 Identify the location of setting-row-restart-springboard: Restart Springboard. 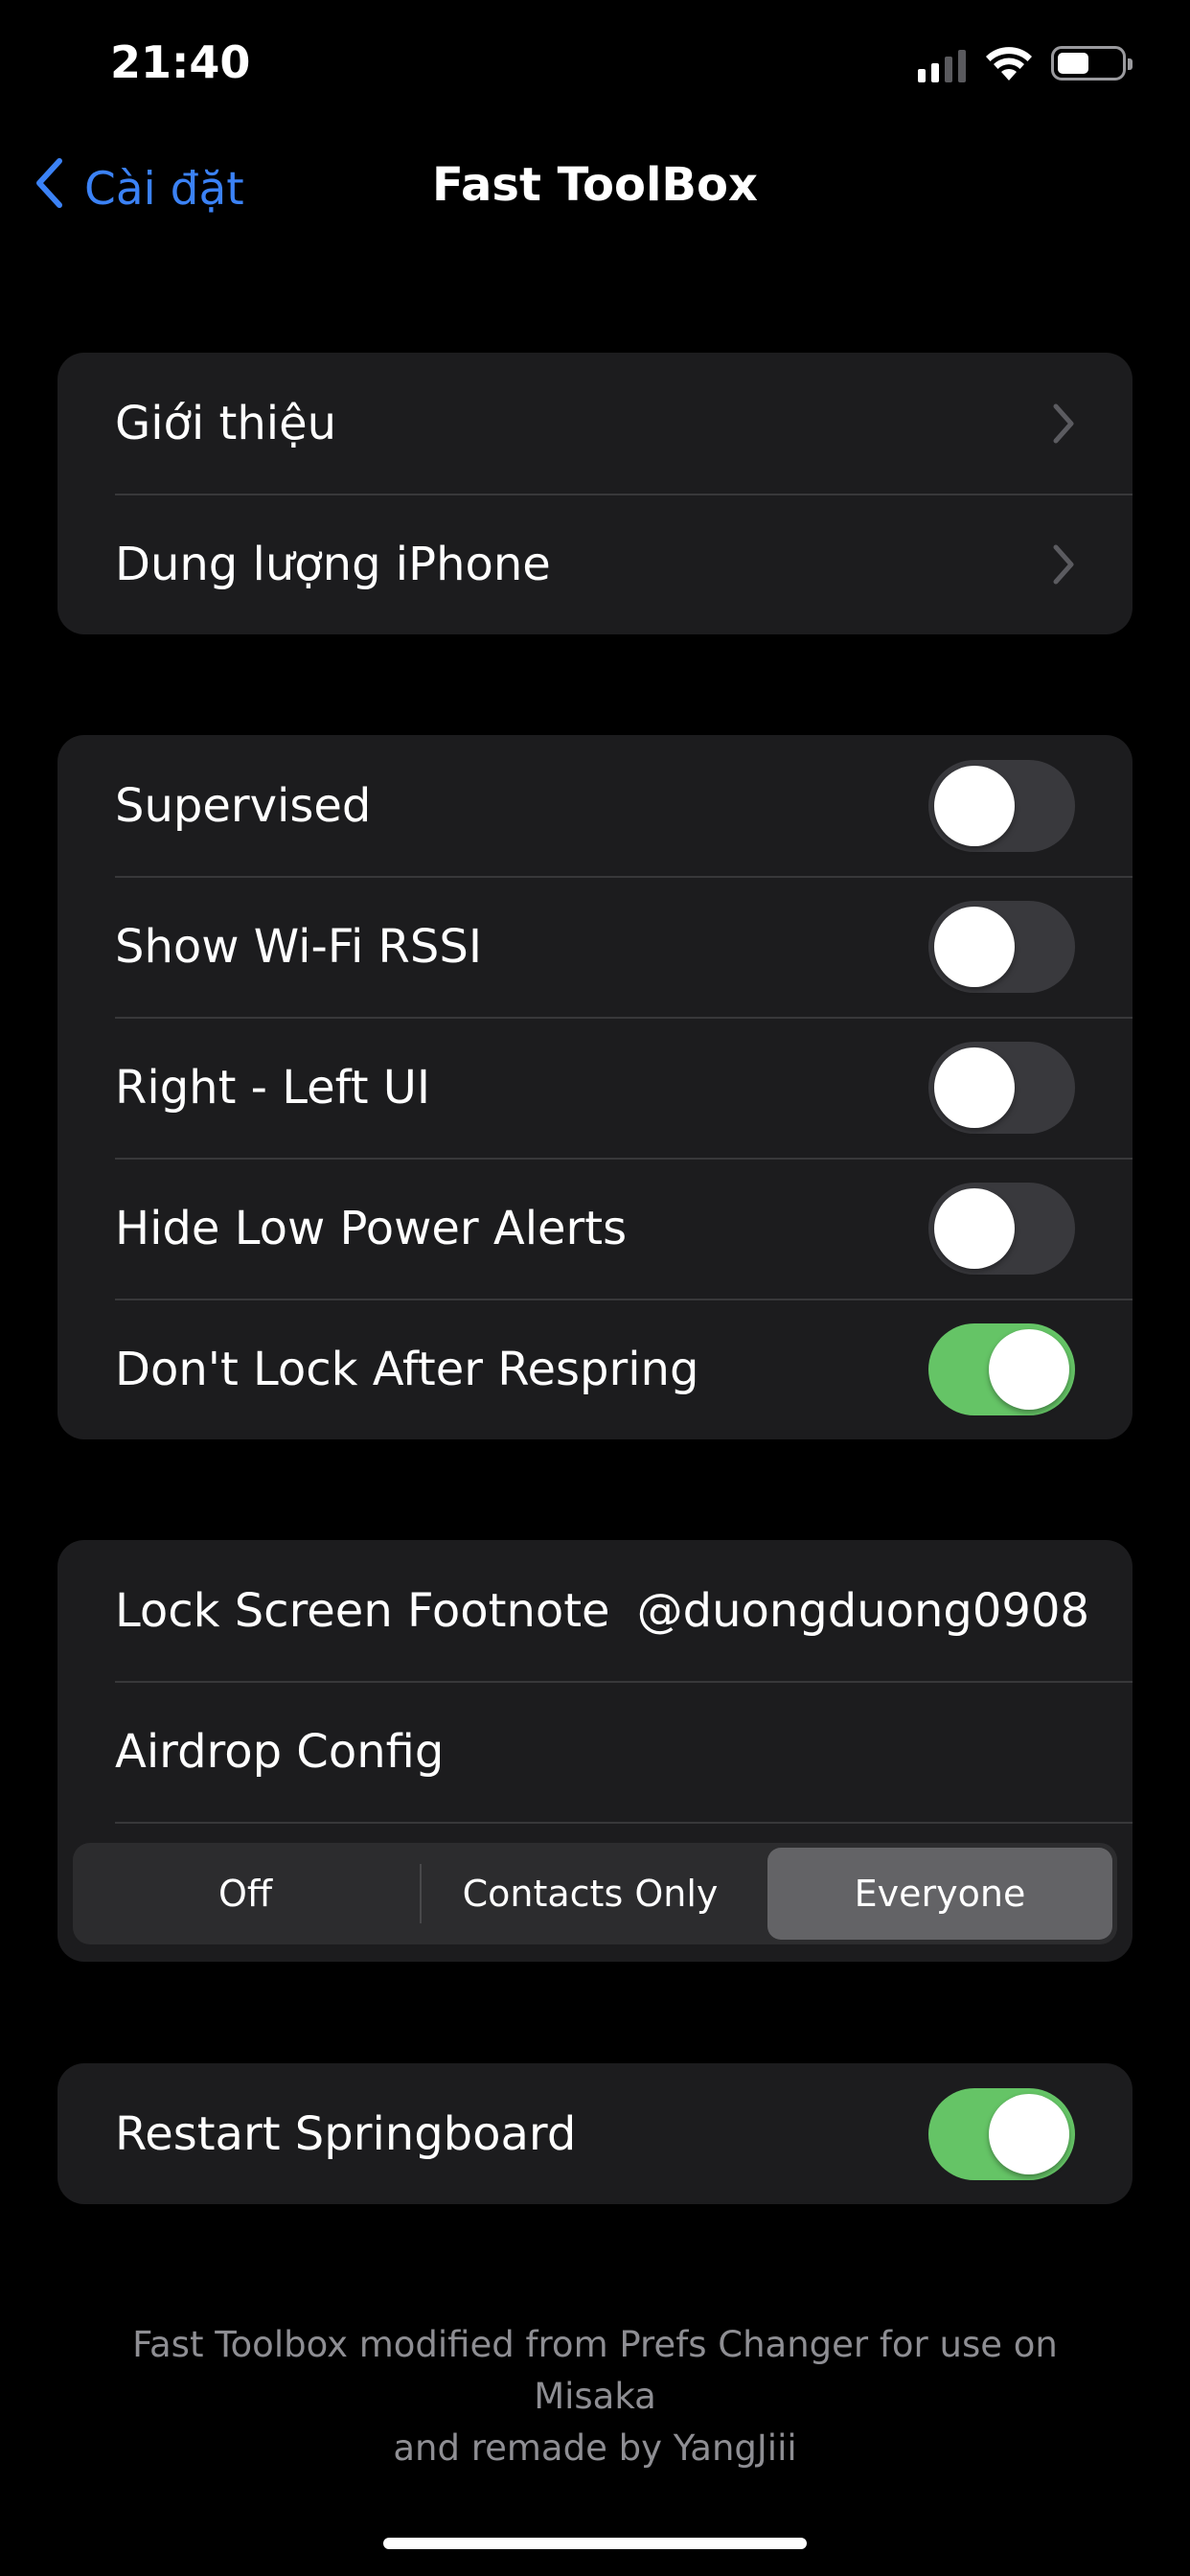
(595, 2133).